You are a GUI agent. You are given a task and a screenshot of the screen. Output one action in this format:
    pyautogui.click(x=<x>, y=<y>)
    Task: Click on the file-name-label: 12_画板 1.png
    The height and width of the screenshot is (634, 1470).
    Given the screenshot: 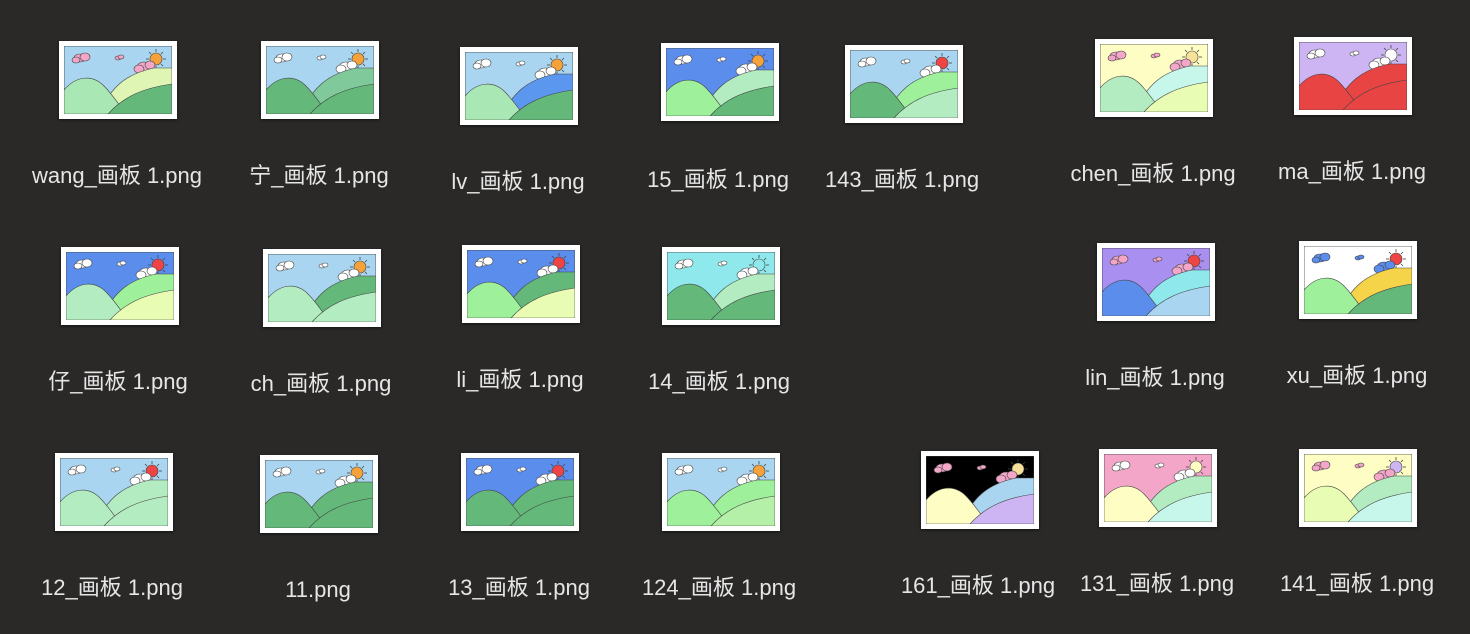 What is the action you would take?
    pyautogui.click(x=112, y=588)
    